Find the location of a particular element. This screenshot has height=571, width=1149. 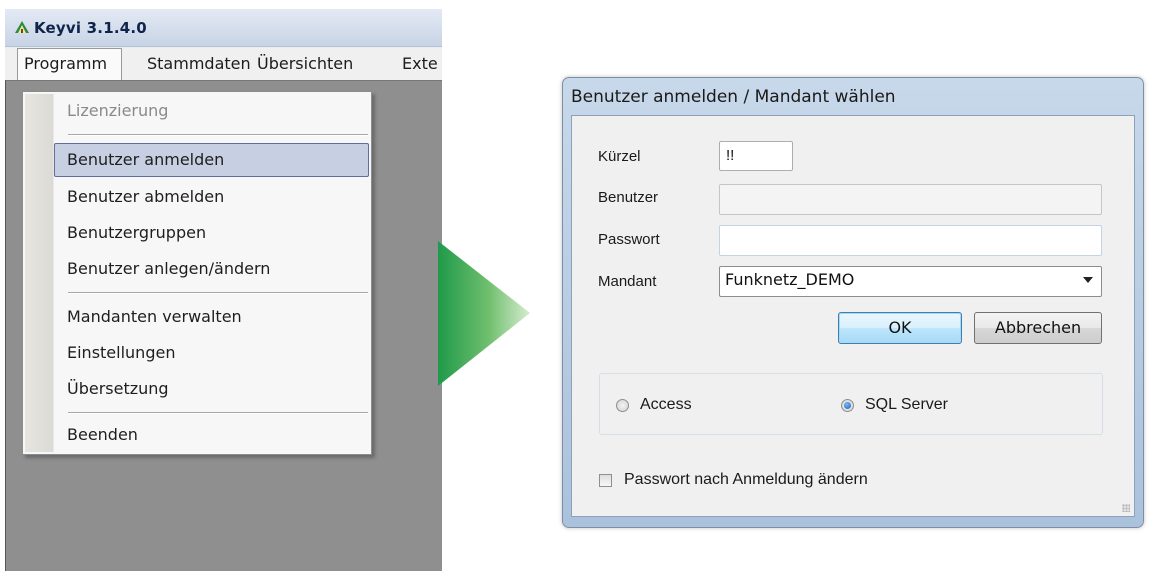

menu-item-uebersetzung: Übersetzung is located at coordinates (118, 388).